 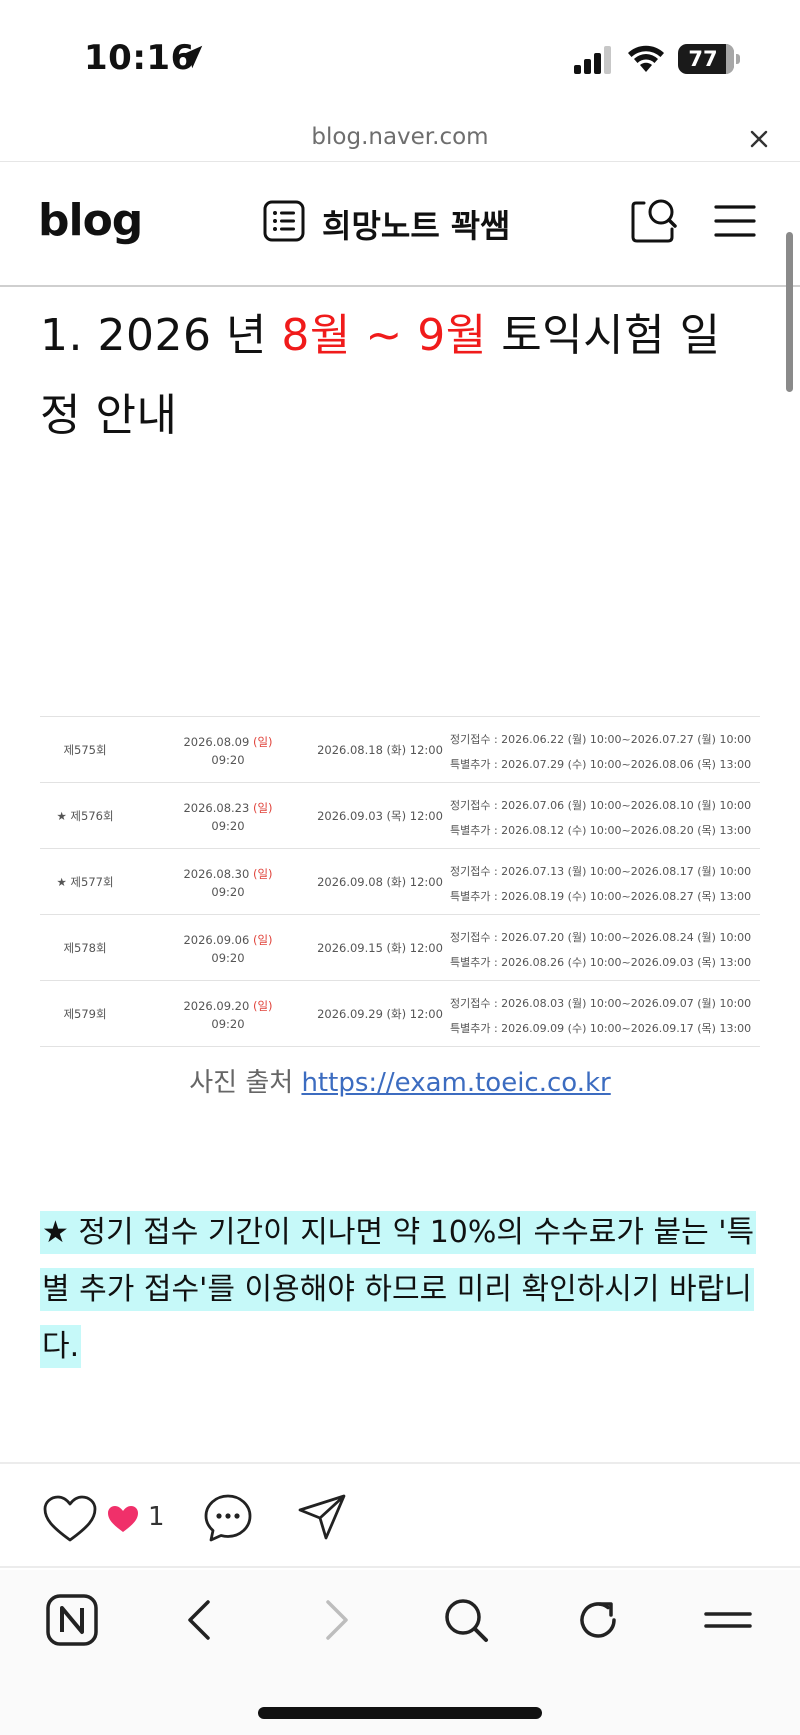 What do you see at coordinates (284, 221) in the screenshot?
I see `post-list-icon` at bounding box center [284, 221].